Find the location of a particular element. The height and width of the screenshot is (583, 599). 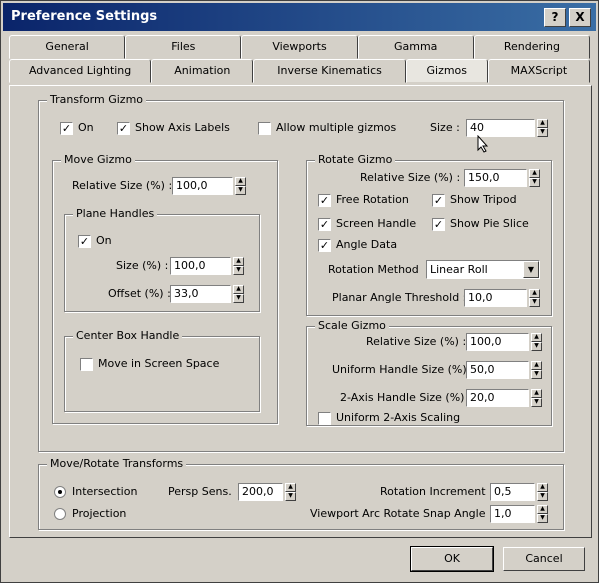

plane-handles-on-label: On is located at coordinates (104, 240).